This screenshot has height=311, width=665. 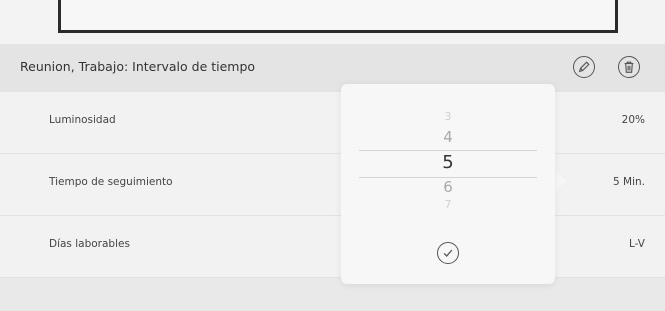 I want to click on edit-button, so click(x=584, y=67).